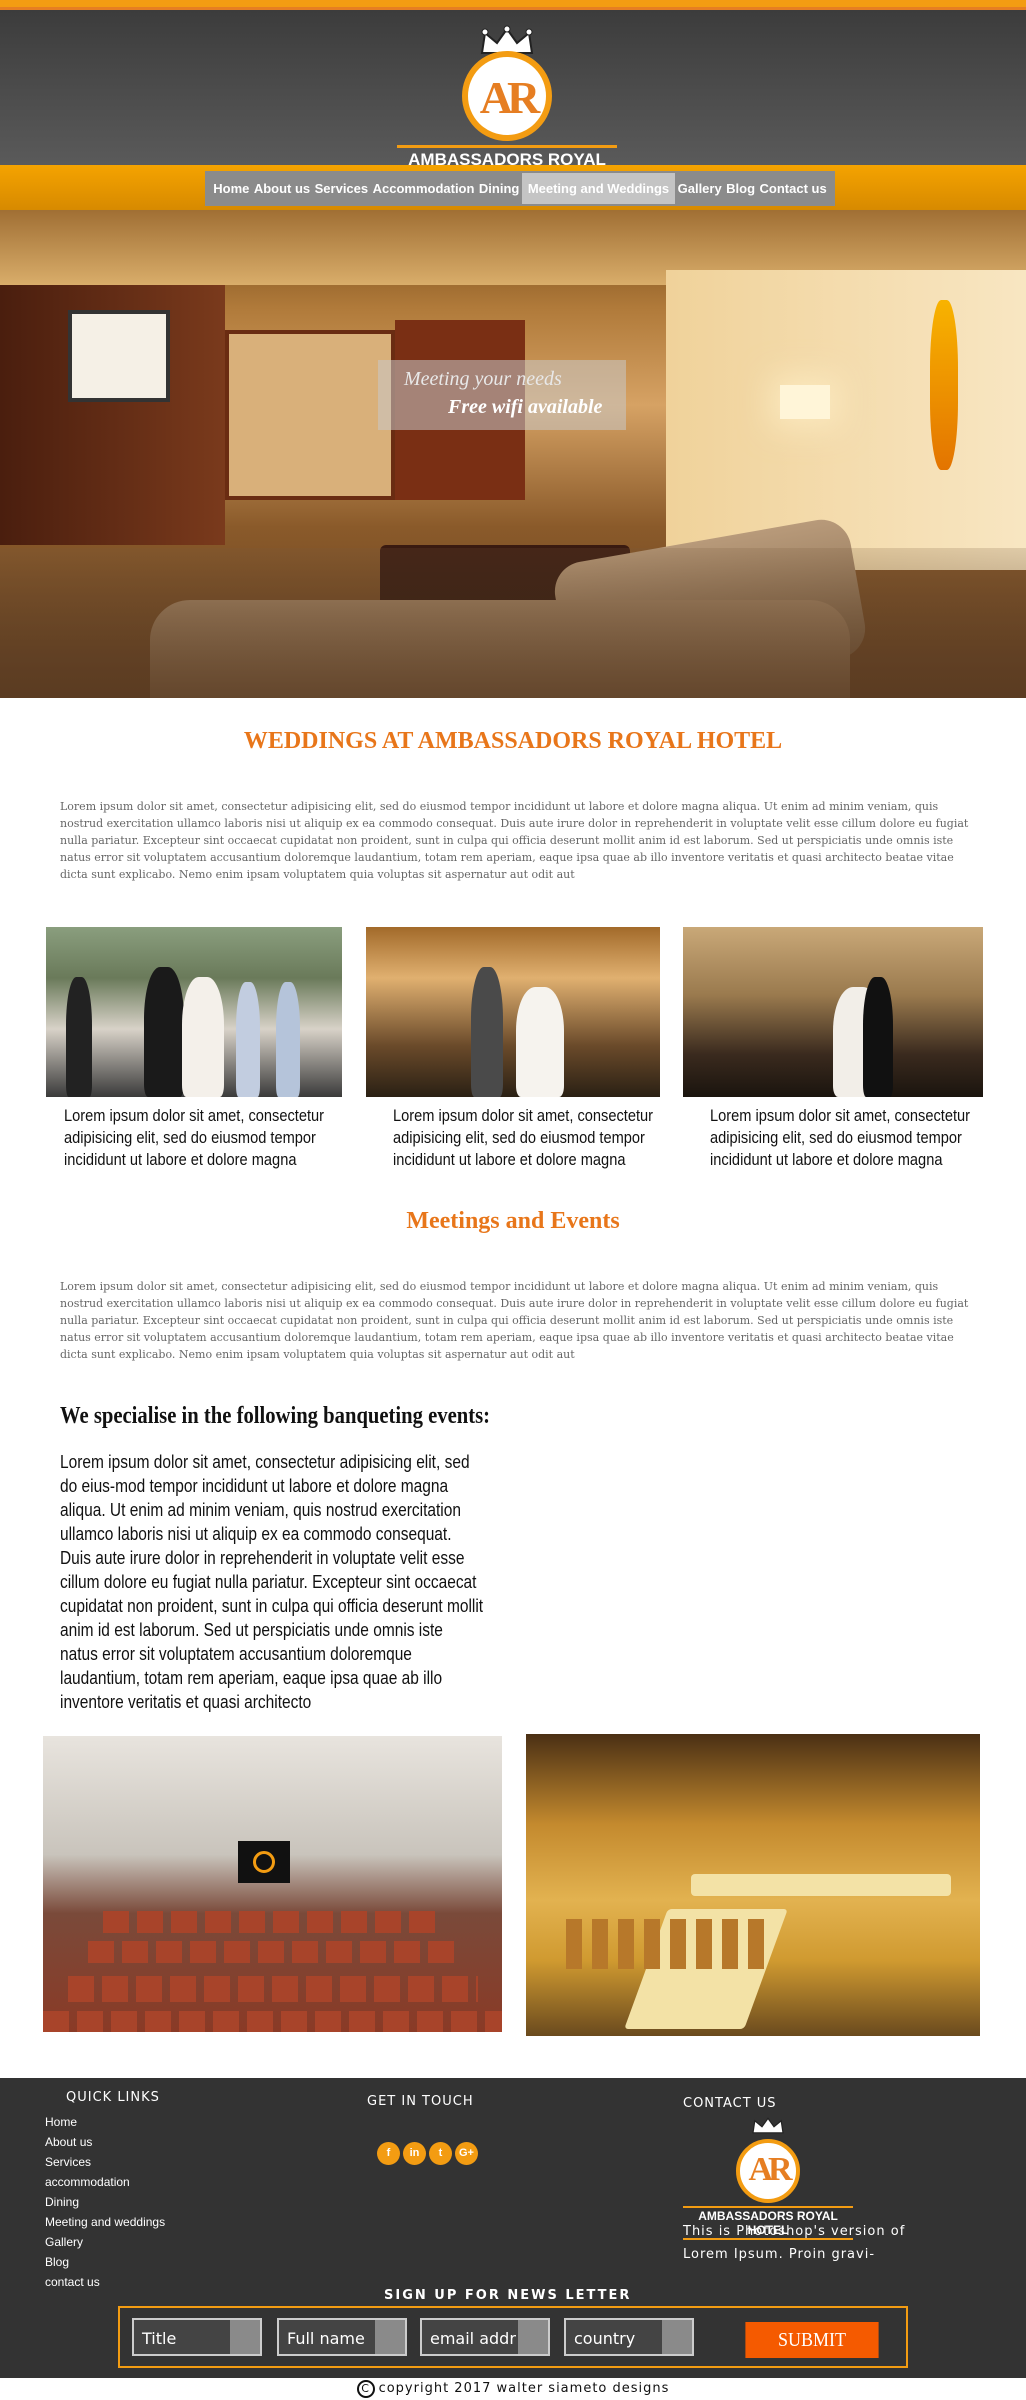  I want to click on wedding-photo-dance, so click(833, 1012).